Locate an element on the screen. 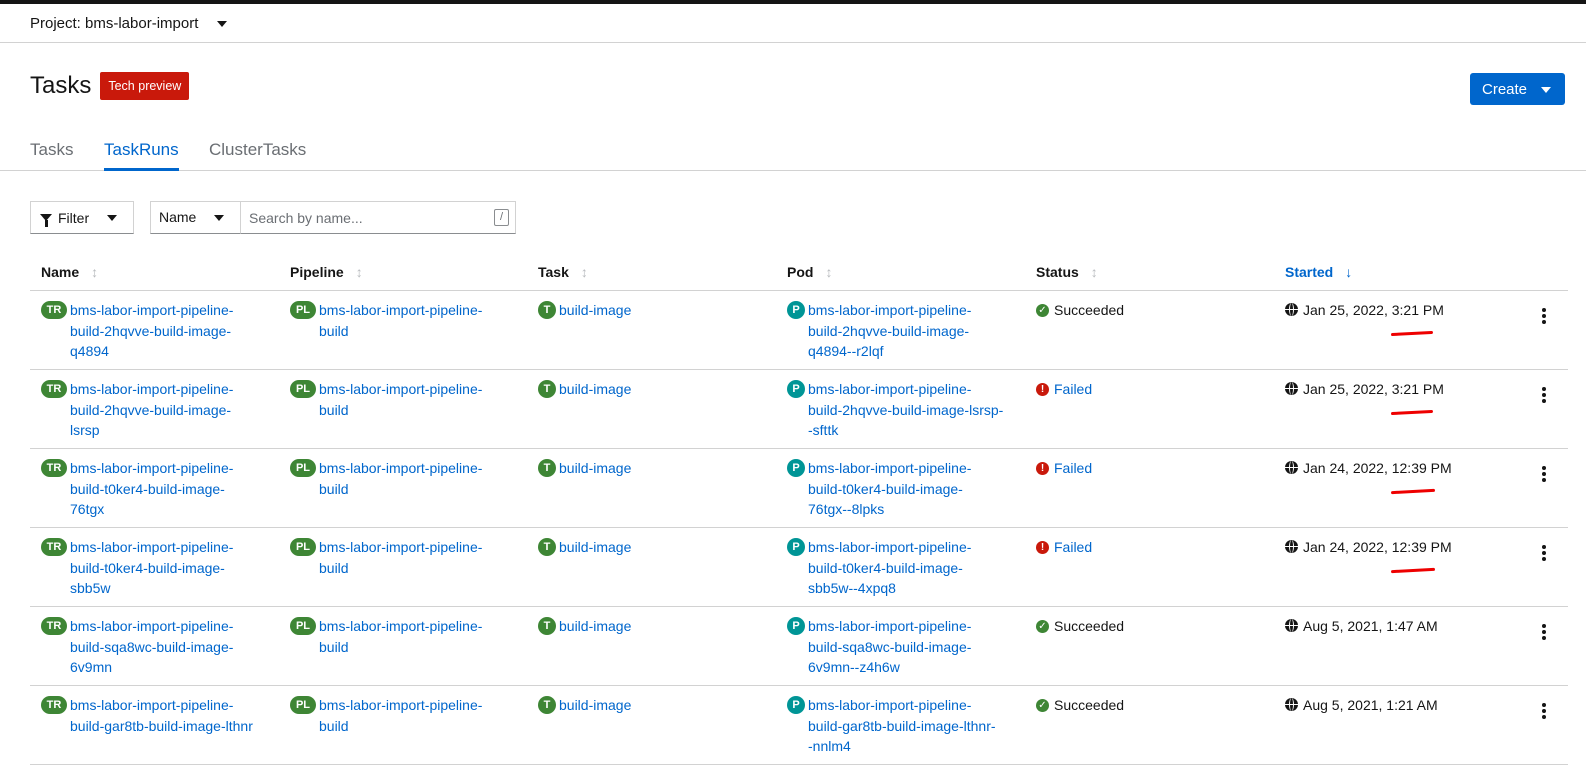 The image size is (1586, 781). search-input is located at coordinates (378, 217).